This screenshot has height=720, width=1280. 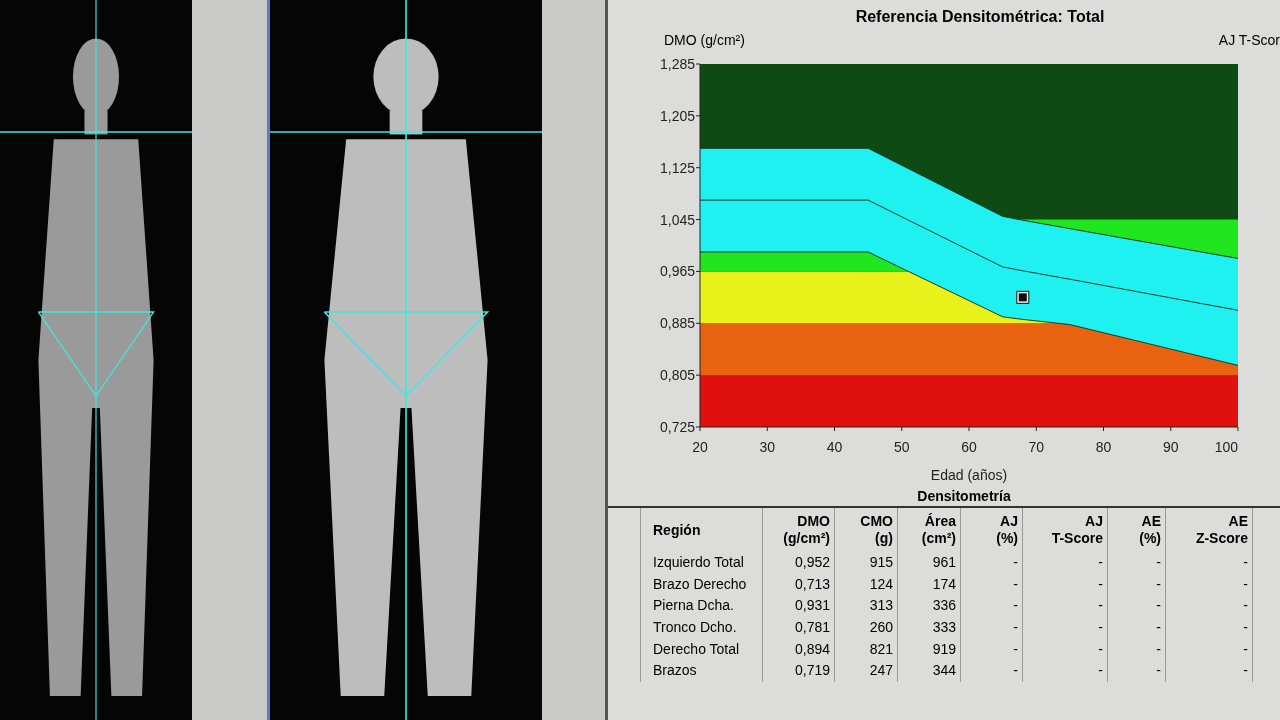 I want to click on table-cell-text: 0,781, so click(x=811, y=628).